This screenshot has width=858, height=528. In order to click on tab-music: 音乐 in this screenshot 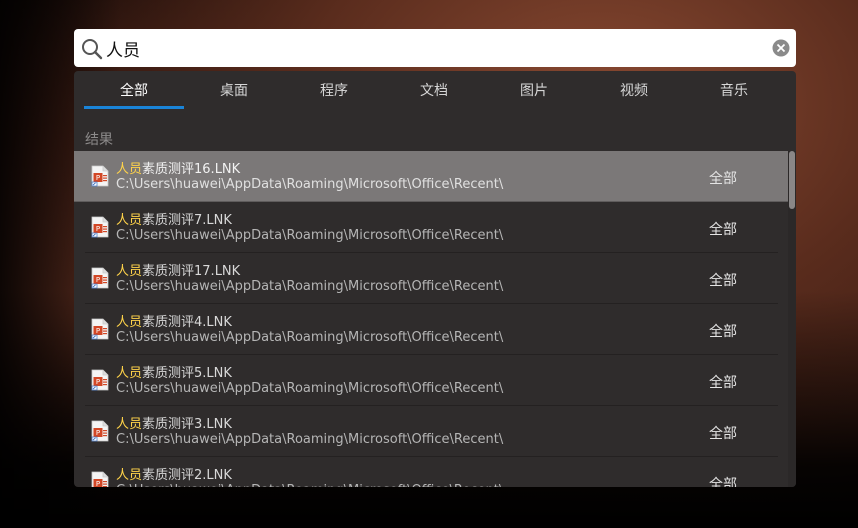, I will do `click(734, 90)`.